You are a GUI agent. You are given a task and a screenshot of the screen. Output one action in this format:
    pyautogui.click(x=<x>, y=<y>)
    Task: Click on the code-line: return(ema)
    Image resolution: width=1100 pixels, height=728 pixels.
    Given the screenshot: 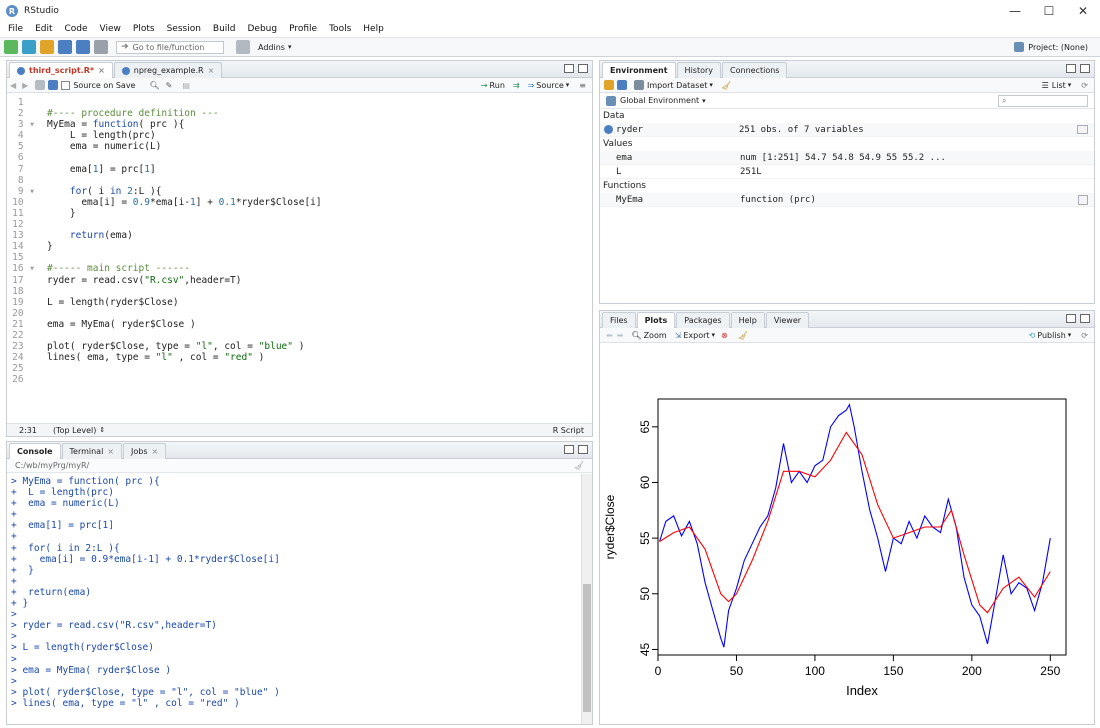 What is the action you would take?
    pyautogui.click(x=184, y=235)
    